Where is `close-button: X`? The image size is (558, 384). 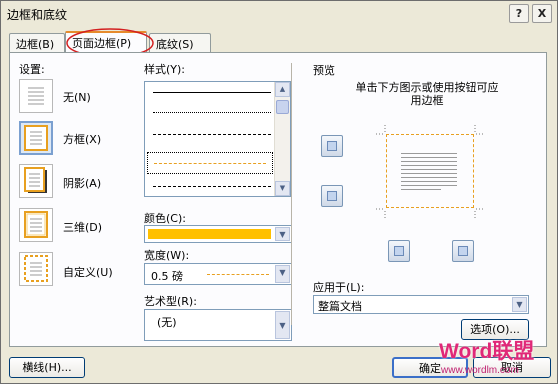 close-button: X is located at coordinates (542, 13).